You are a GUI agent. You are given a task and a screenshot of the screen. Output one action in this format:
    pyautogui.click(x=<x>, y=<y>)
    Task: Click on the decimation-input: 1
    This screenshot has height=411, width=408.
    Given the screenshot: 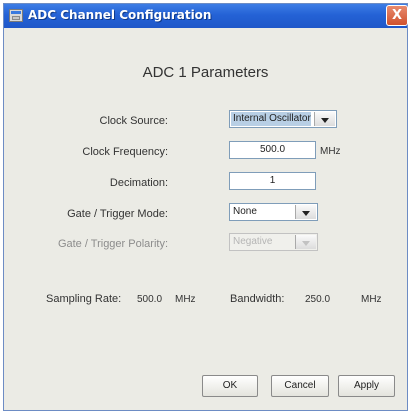 What is the action you would take?
    pyautogui.click(x=272, y=181)
    